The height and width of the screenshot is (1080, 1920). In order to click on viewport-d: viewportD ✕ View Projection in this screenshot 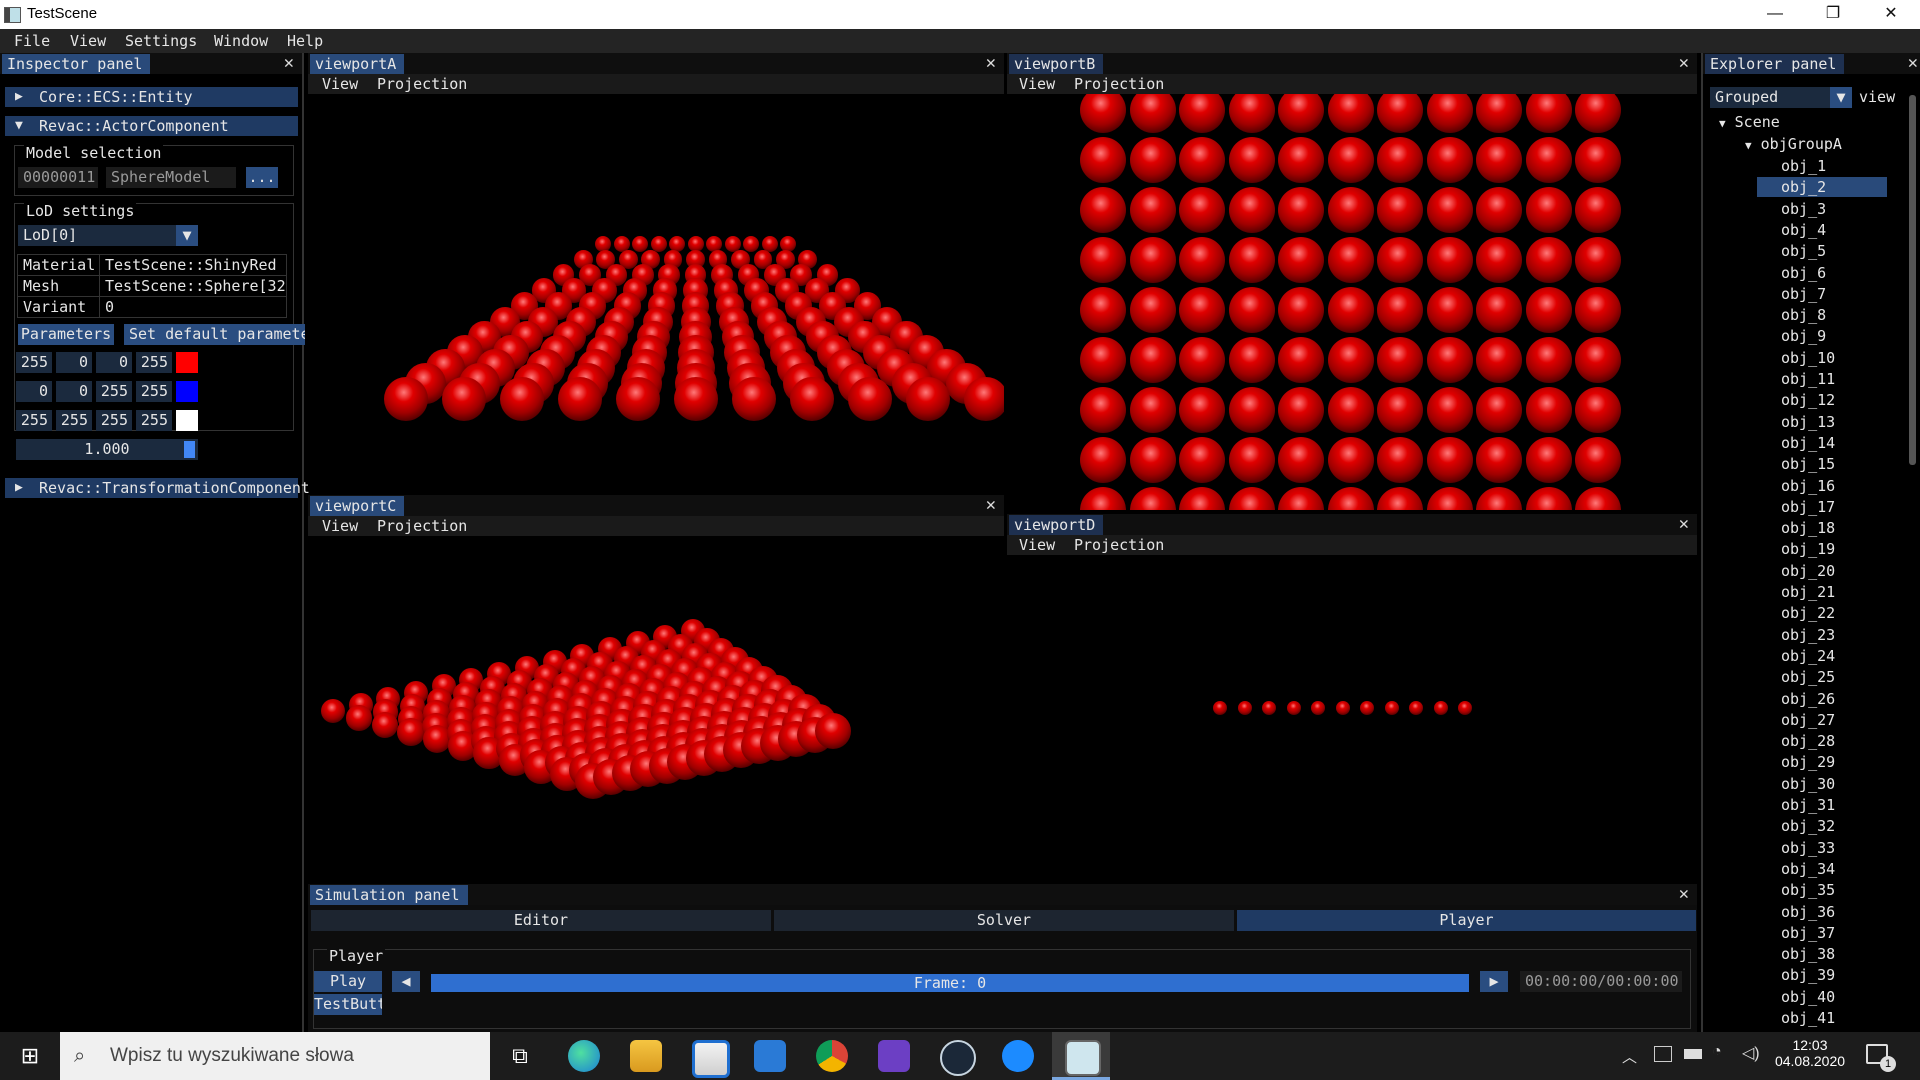, I will do `click(1352, 697)`.